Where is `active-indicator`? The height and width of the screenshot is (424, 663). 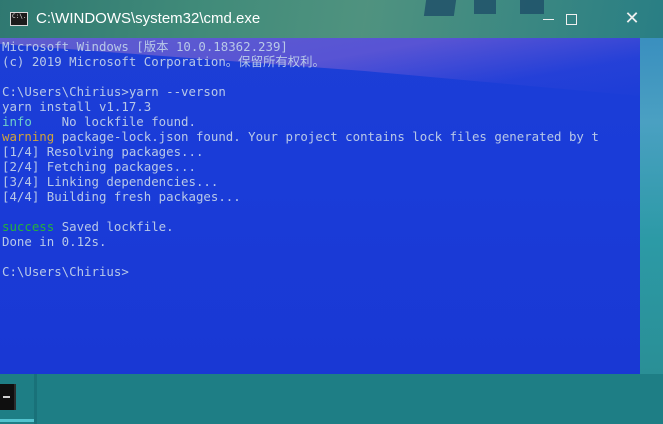 active-indicator is located at coordinates (17, 420).